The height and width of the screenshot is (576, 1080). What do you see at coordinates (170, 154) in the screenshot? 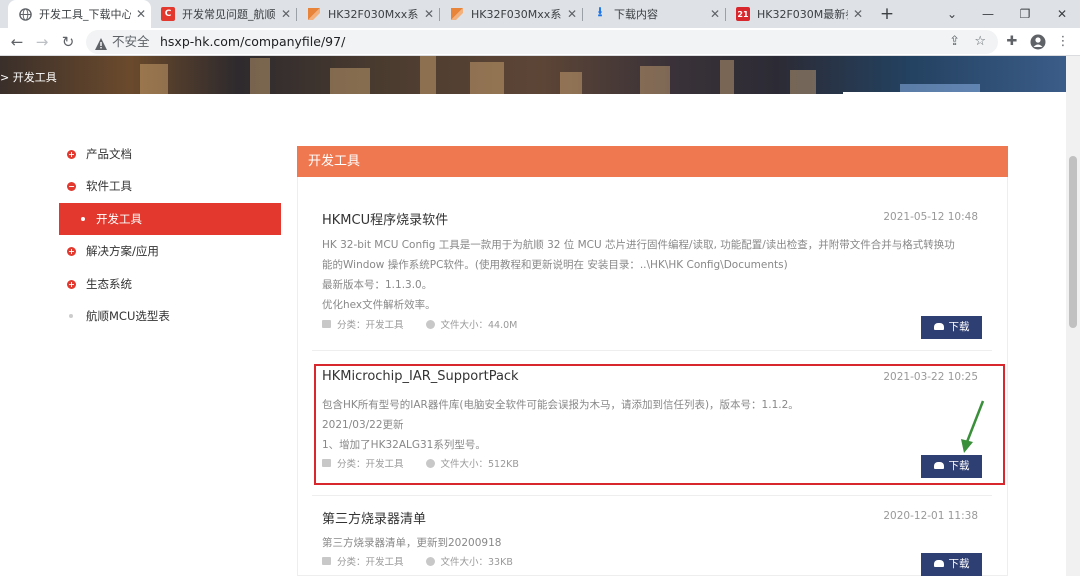
I see `sidebar-item-product-docs: + 产品文档` at bounding box center [170, 154].